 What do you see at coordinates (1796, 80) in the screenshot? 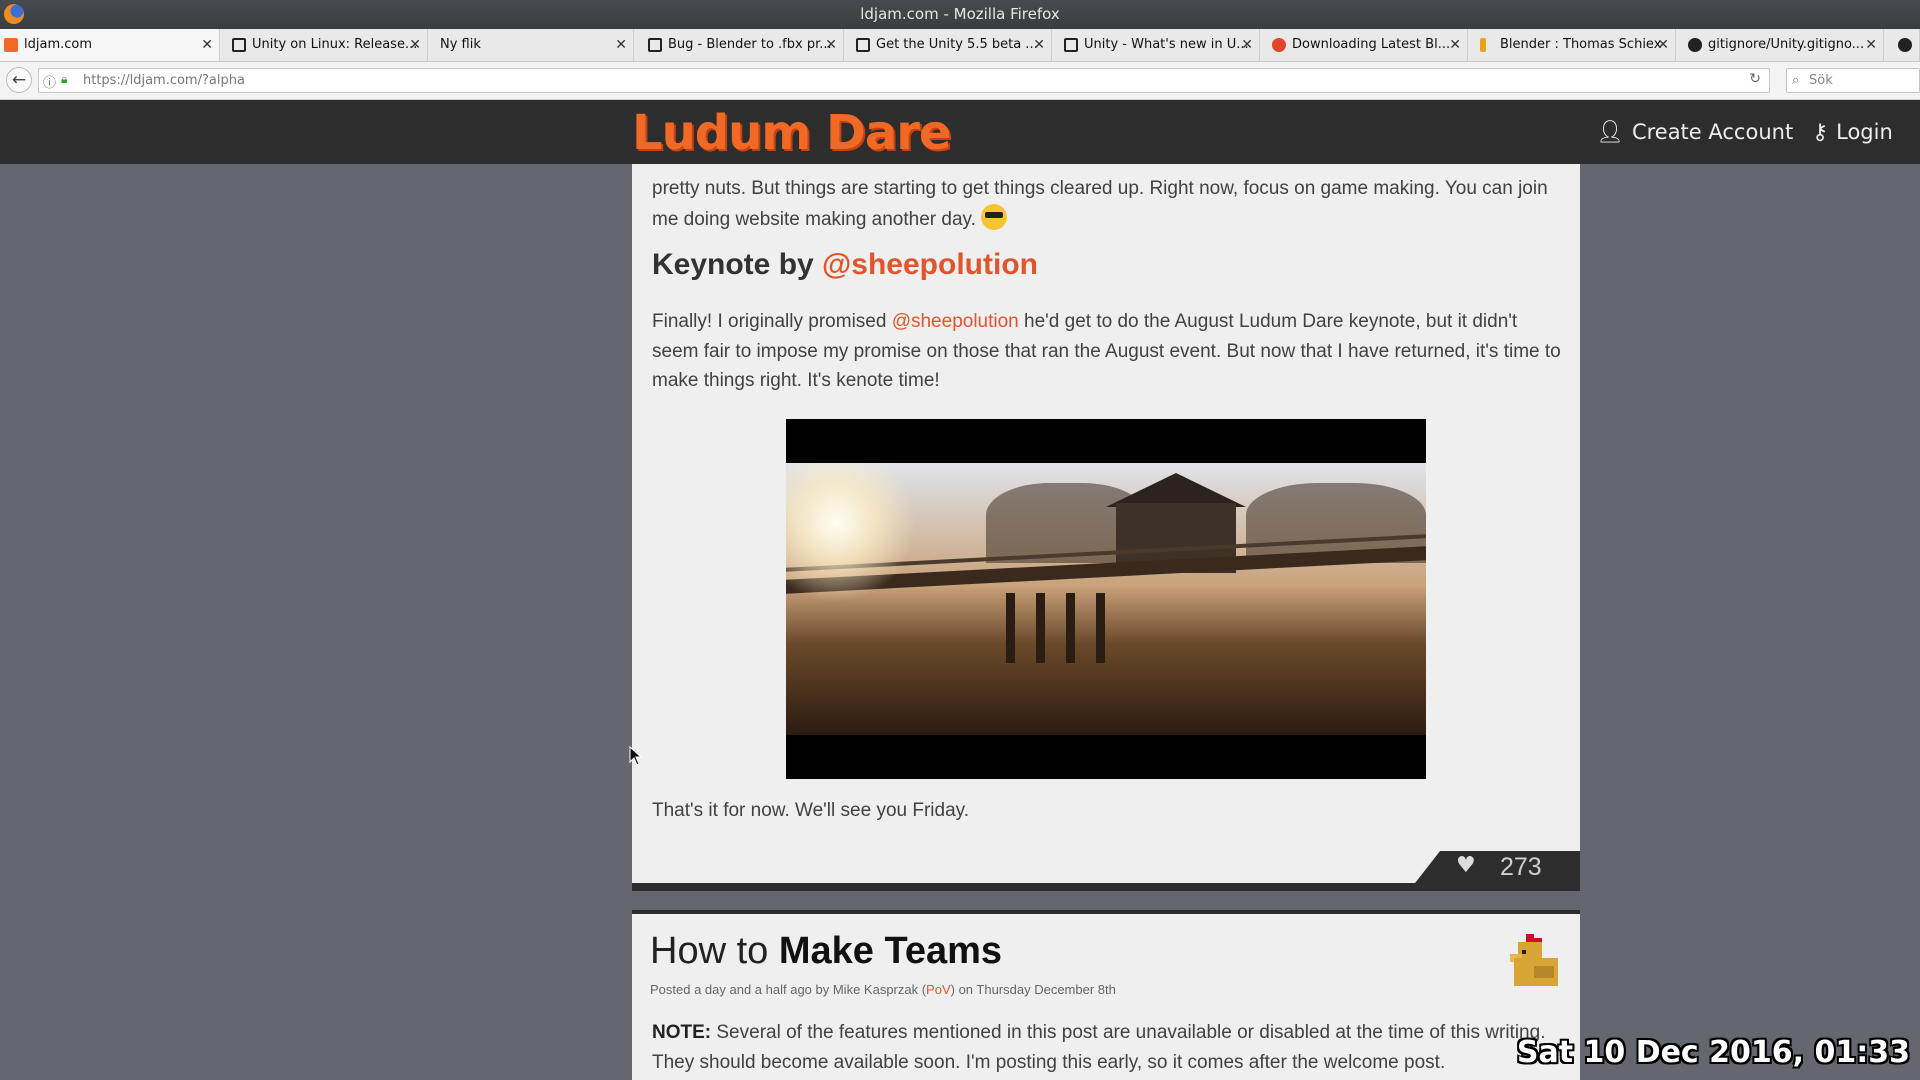
I see `search-icon: ⌕` at bounding box center [1796, 80].